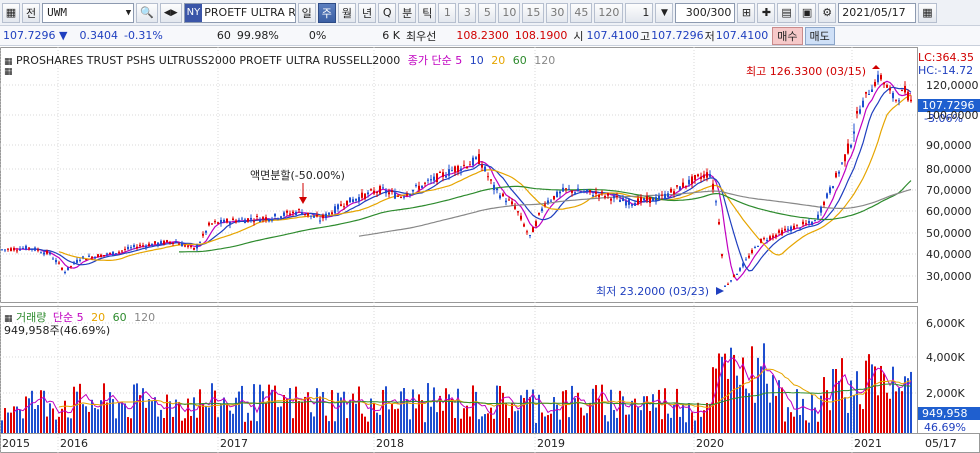 This screenshot has height=453, width=980. Describe the element at coordinates (746, 12) in the screenshot. I see `crosshair-icon: ⊞` at that location.